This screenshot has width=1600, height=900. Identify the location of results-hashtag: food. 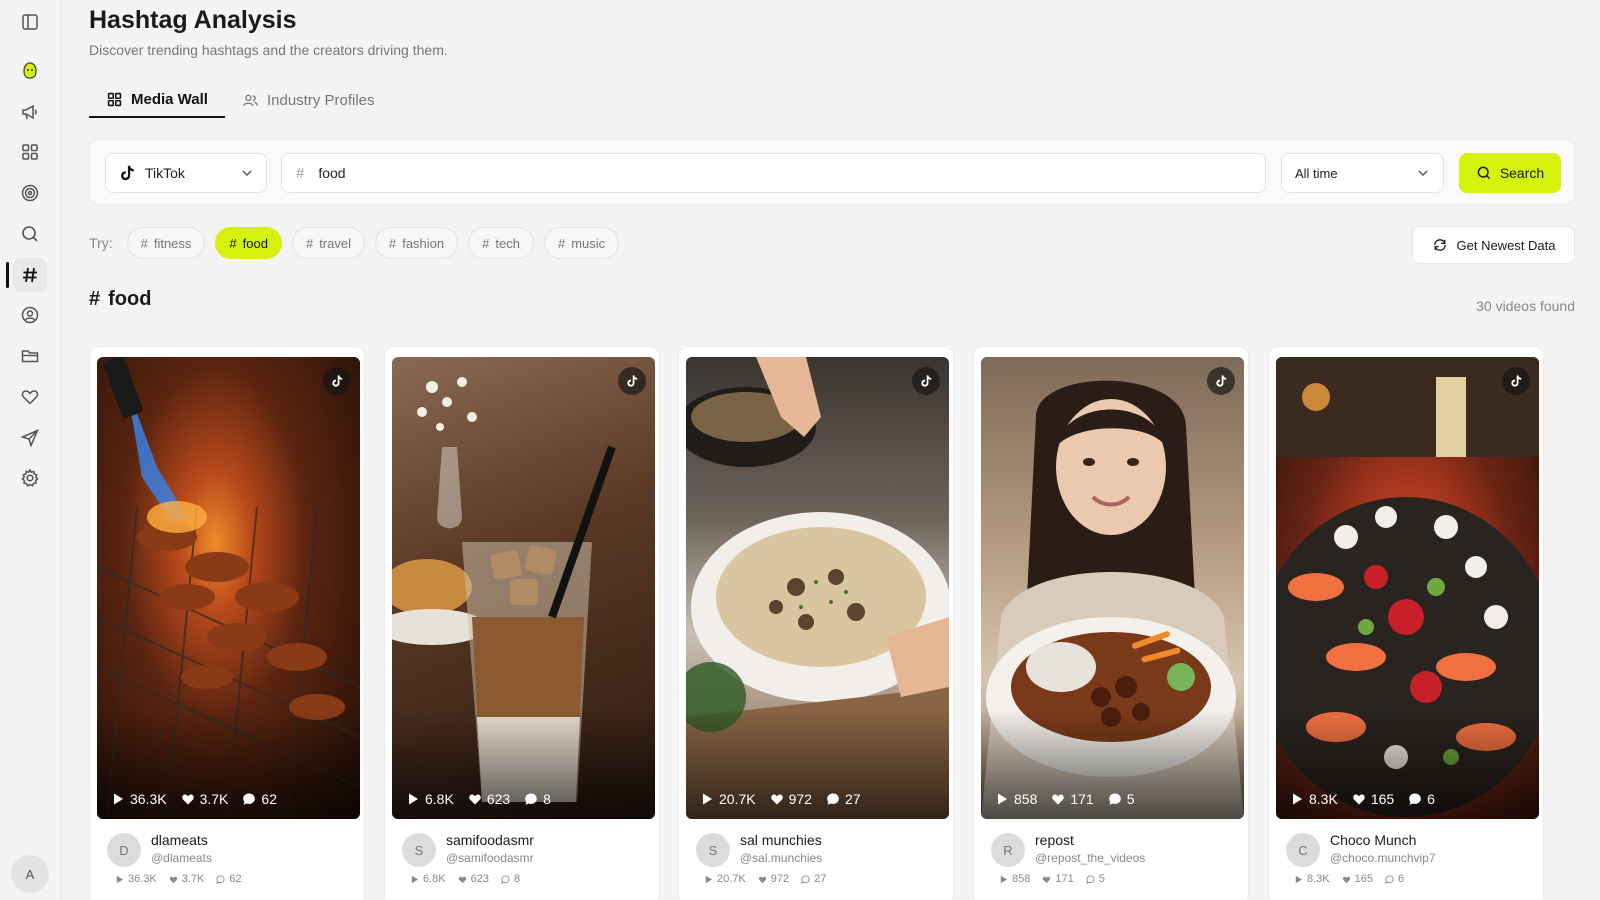
(130, 299).